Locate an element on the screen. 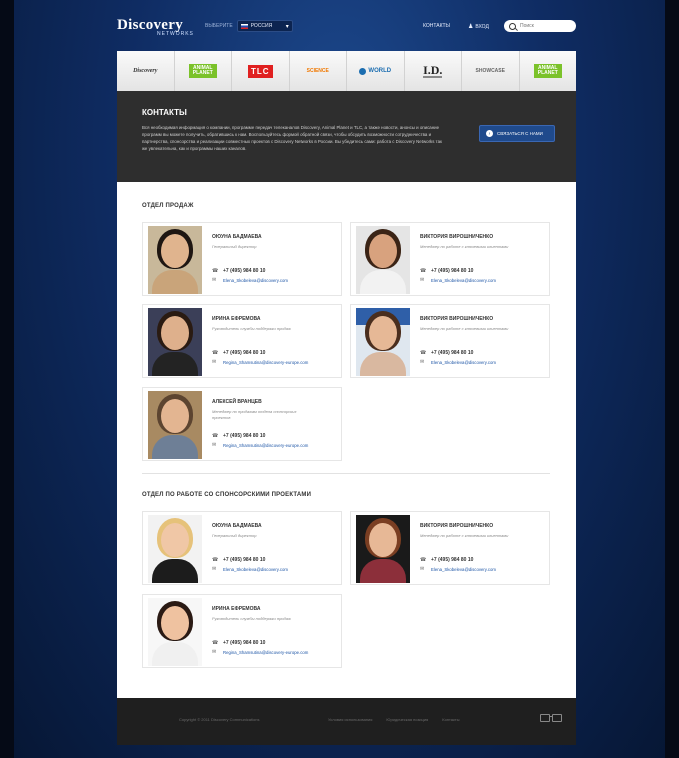 This screenshot has width=679, height=758. channel-tlc: TLC is located at coordinates (261, 71).